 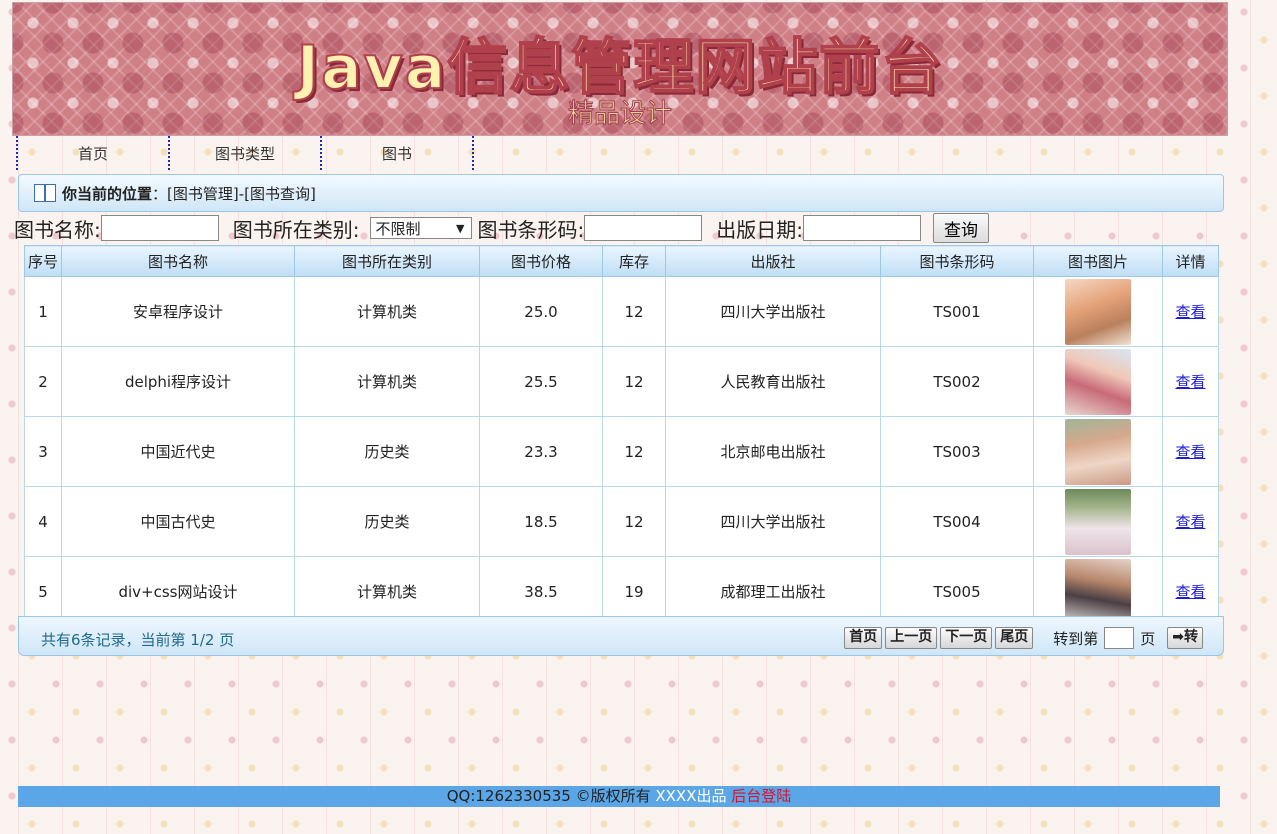 I want to click on cell-price: 25.5, so click(x=541, y=381).